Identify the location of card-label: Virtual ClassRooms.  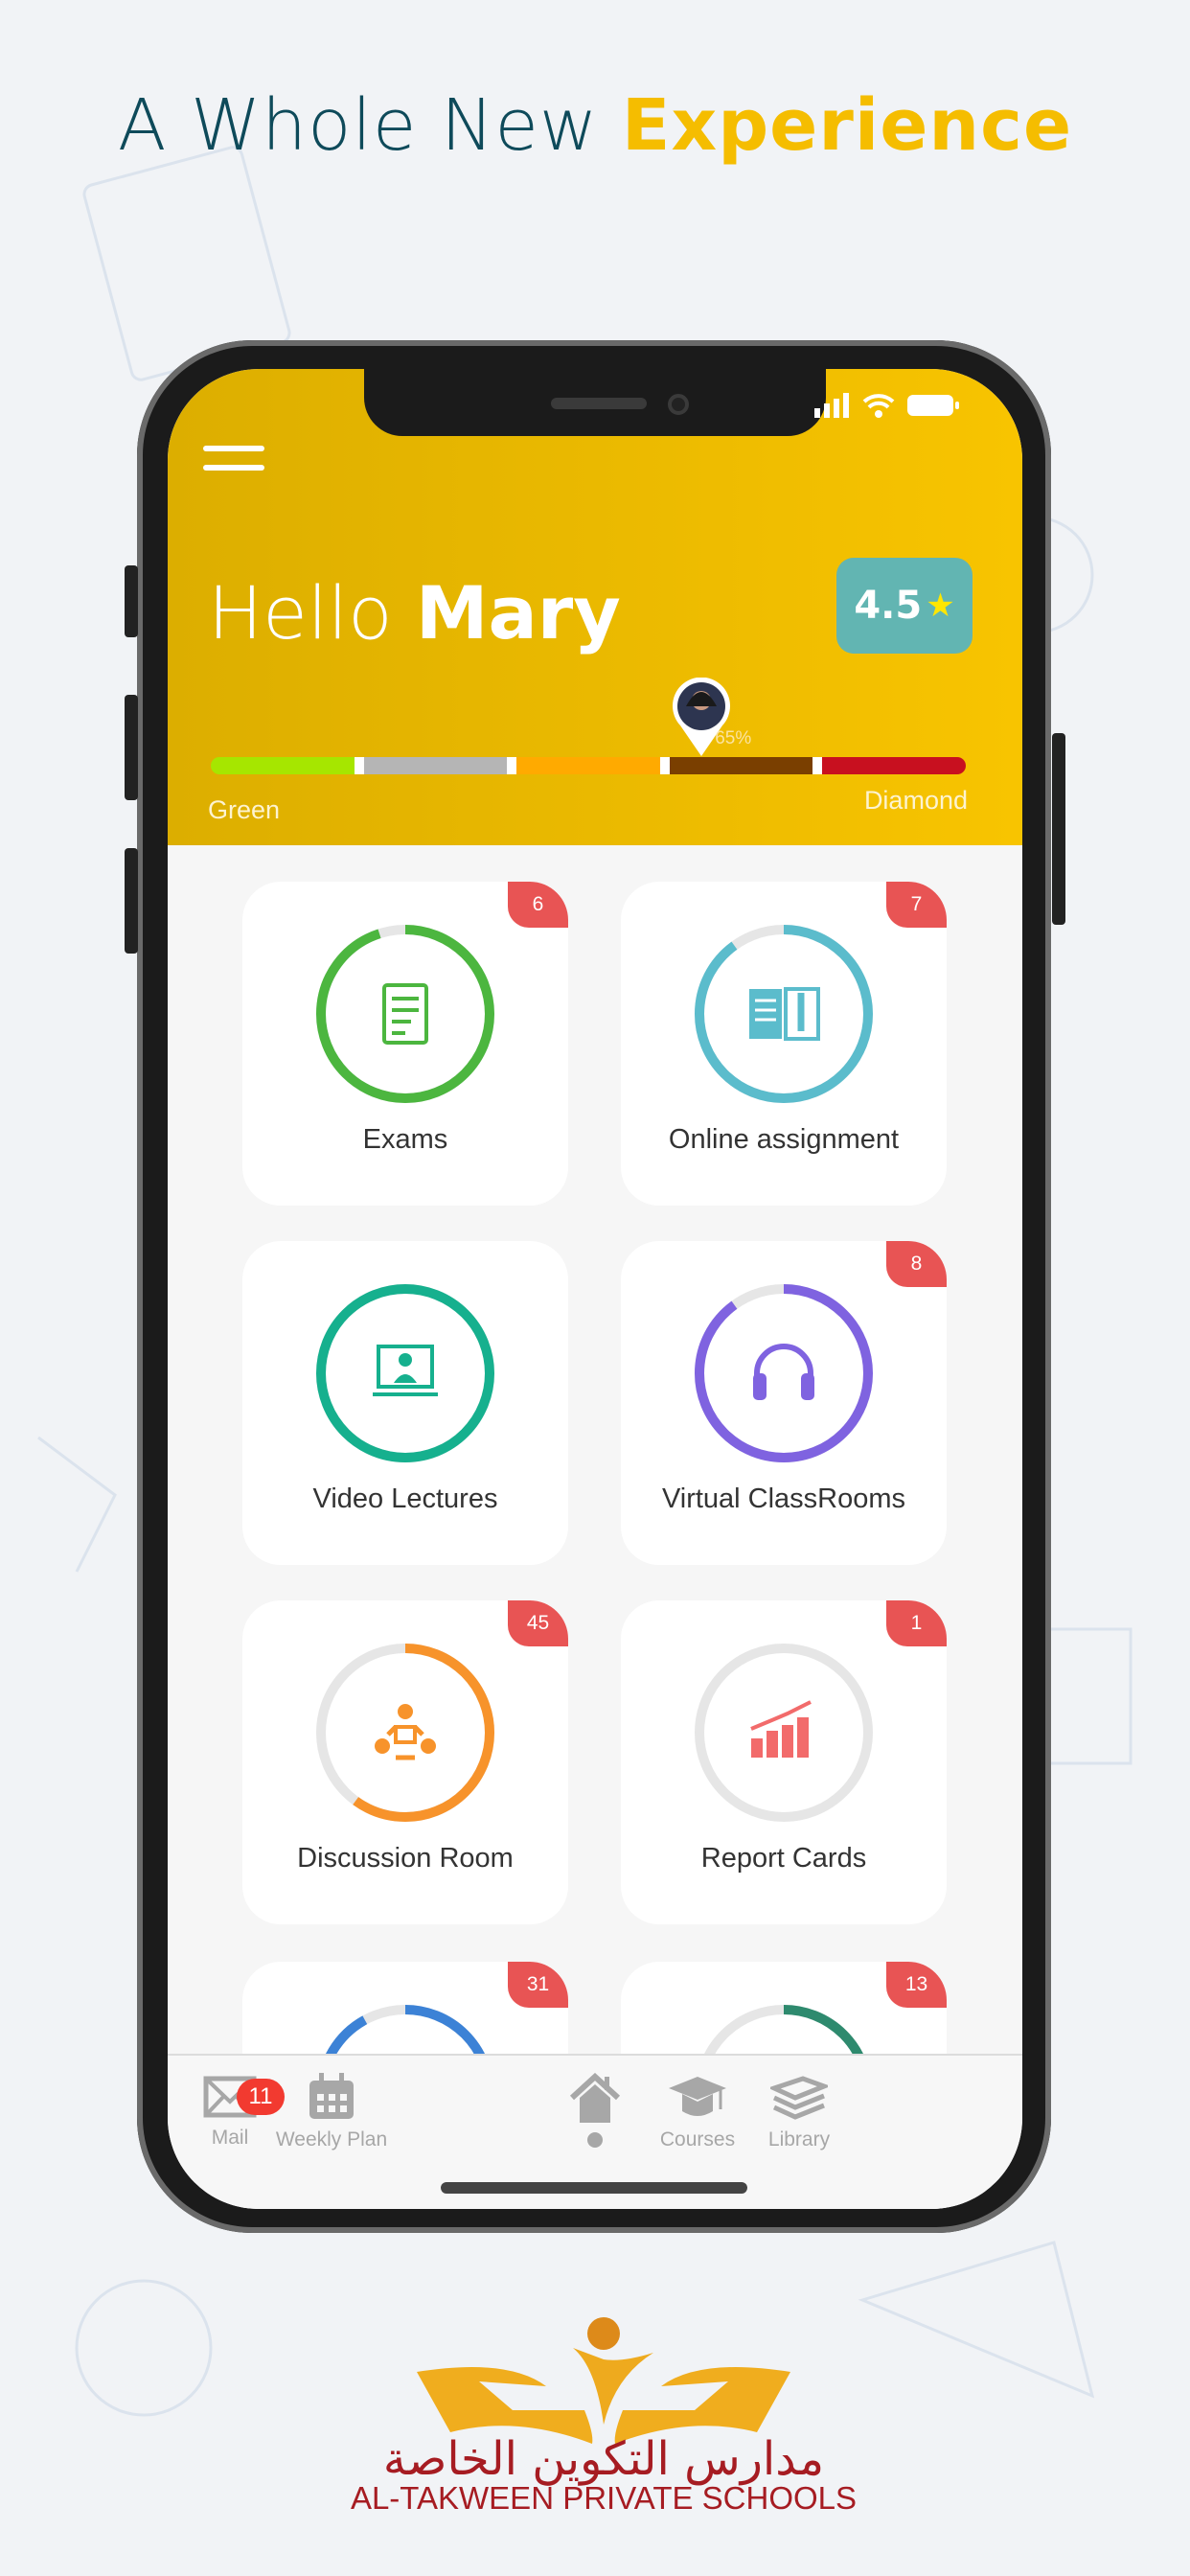
(783, 1499).